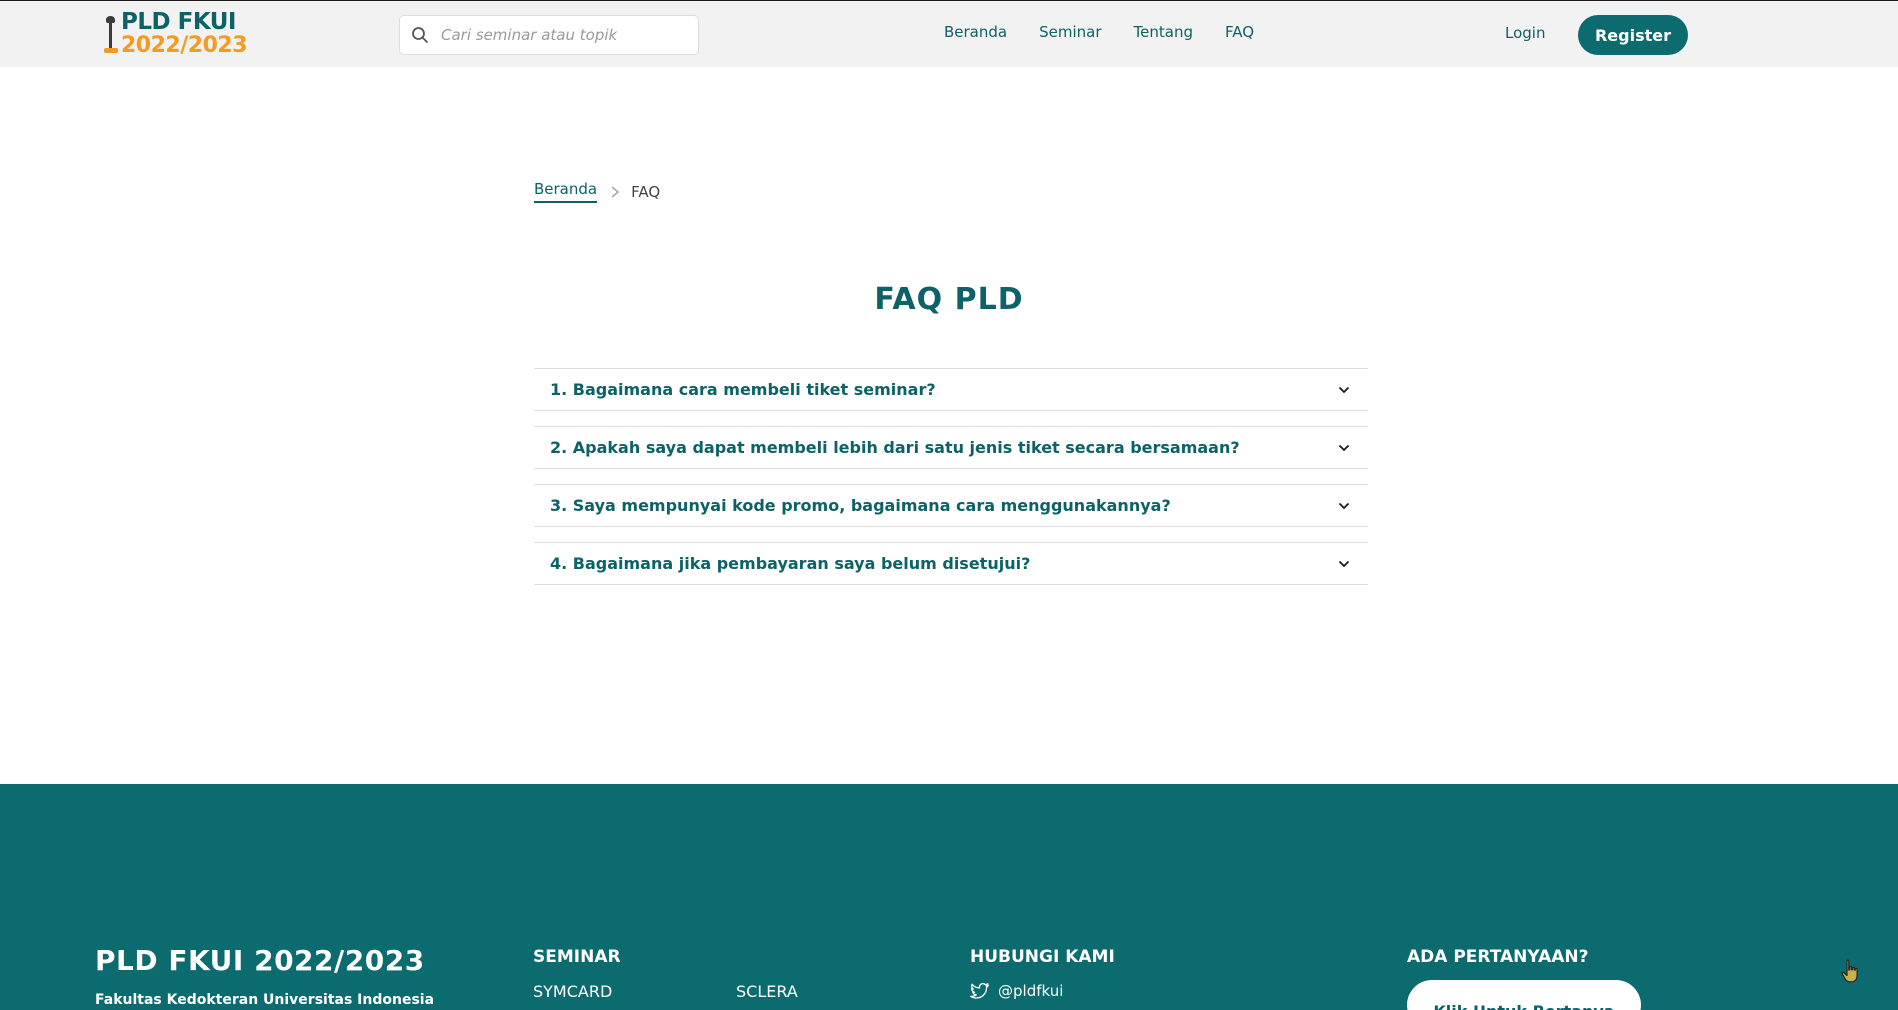 Image resolution: width=1898 pixels, height=1010 pixels. Describe the element at coordinates (949, 299) in the screenshot. I see `page-title: FAQ PLD` at that location.